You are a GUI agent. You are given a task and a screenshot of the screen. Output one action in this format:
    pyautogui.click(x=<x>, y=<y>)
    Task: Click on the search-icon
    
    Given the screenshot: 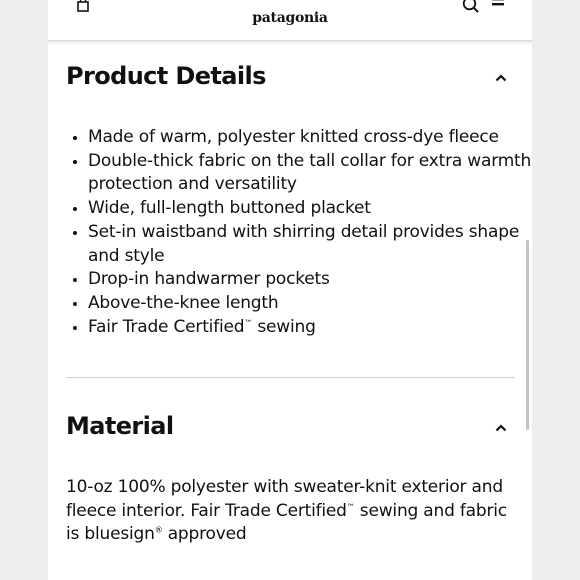 What is the action you would take?
    pyautogui.click(x=471, y=7)
    